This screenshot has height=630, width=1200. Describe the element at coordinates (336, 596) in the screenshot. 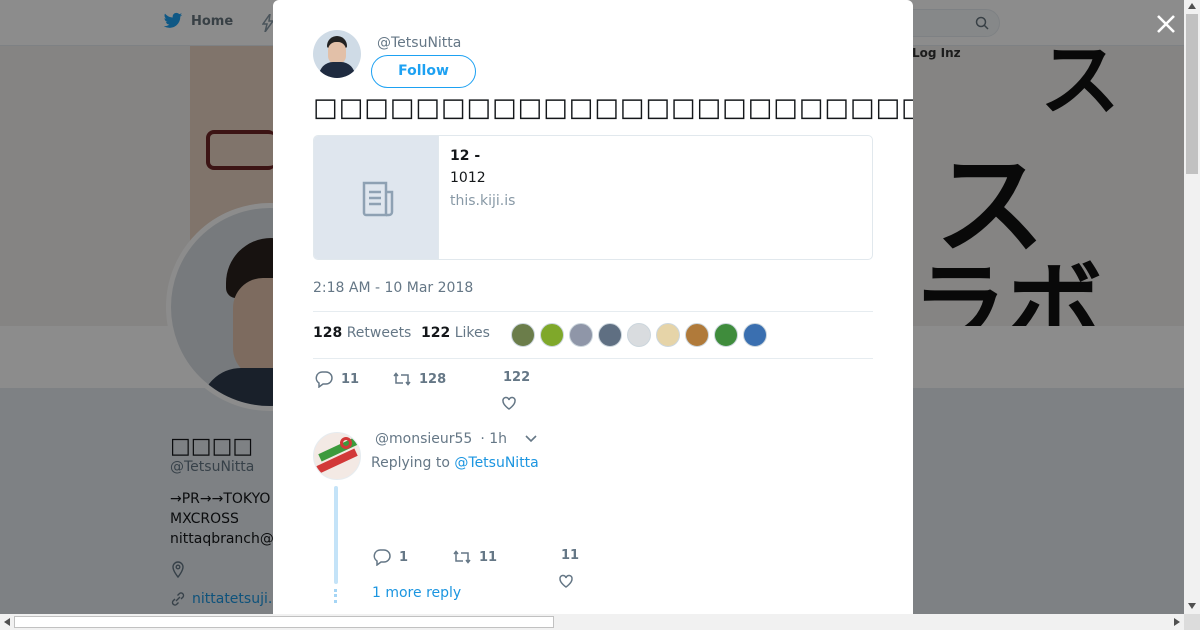

I see `thread-dots` at that location.